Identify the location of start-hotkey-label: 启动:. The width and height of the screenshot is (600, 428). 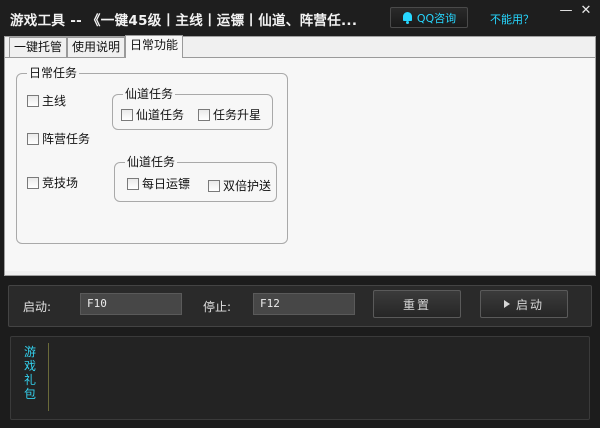
(37, 307).